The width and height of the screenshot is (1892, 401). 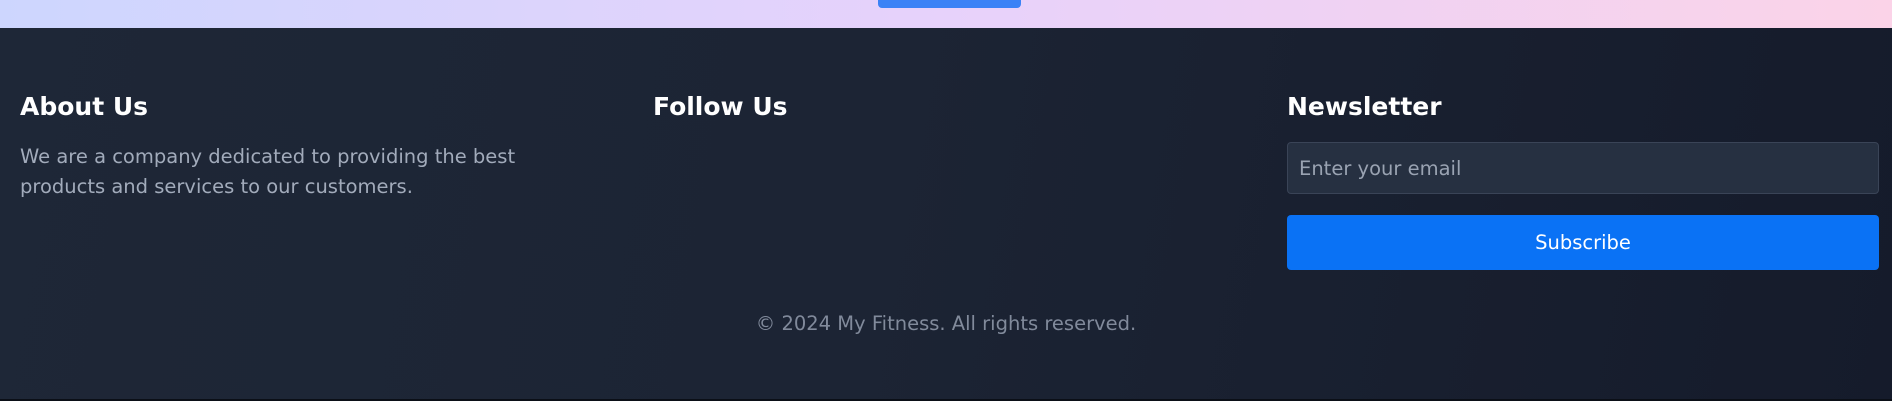 What do you see at coordinates (84, 106) in the screenshot?
I see `about-us-title: About Us` at bounding box center [84, 106].